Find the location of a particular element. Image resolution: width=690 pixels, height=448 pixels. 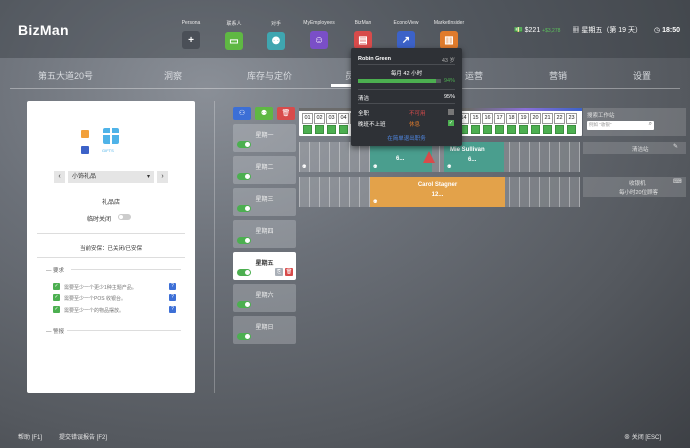

add-employee-icon: ⚉ is located at coordinates (264, 113).